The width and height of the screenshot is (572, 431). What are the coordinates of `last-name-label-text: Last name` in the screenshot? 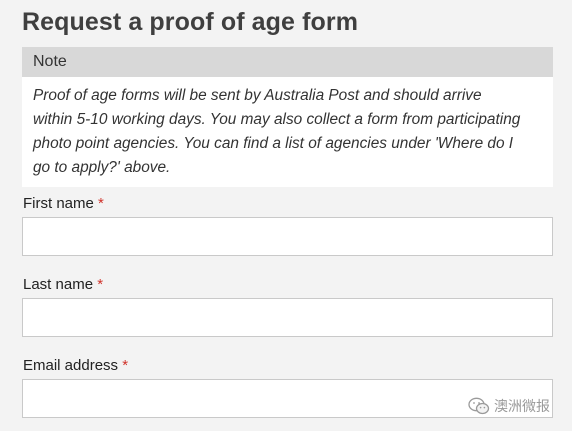 It's located at (58, 284).